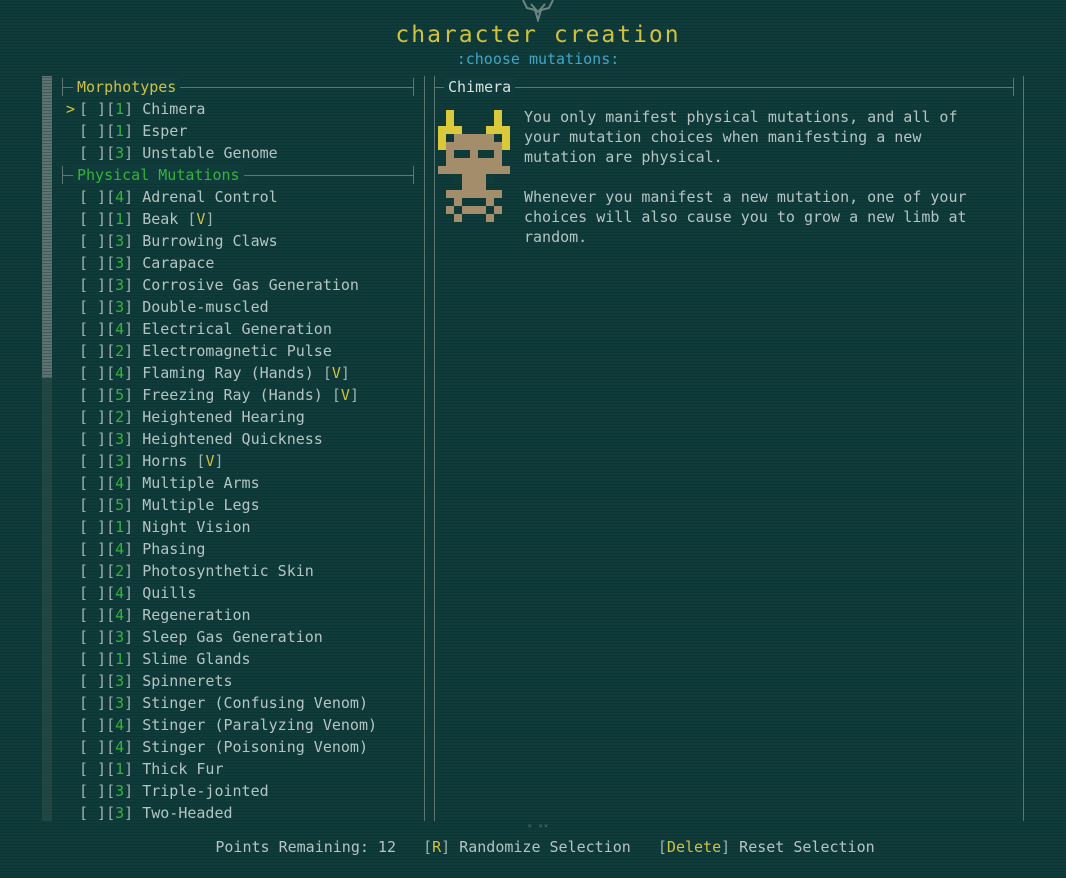 The image size is (1066, 878). I want to click on mutation-row: [ ][1] Esper, so click(133, 131).